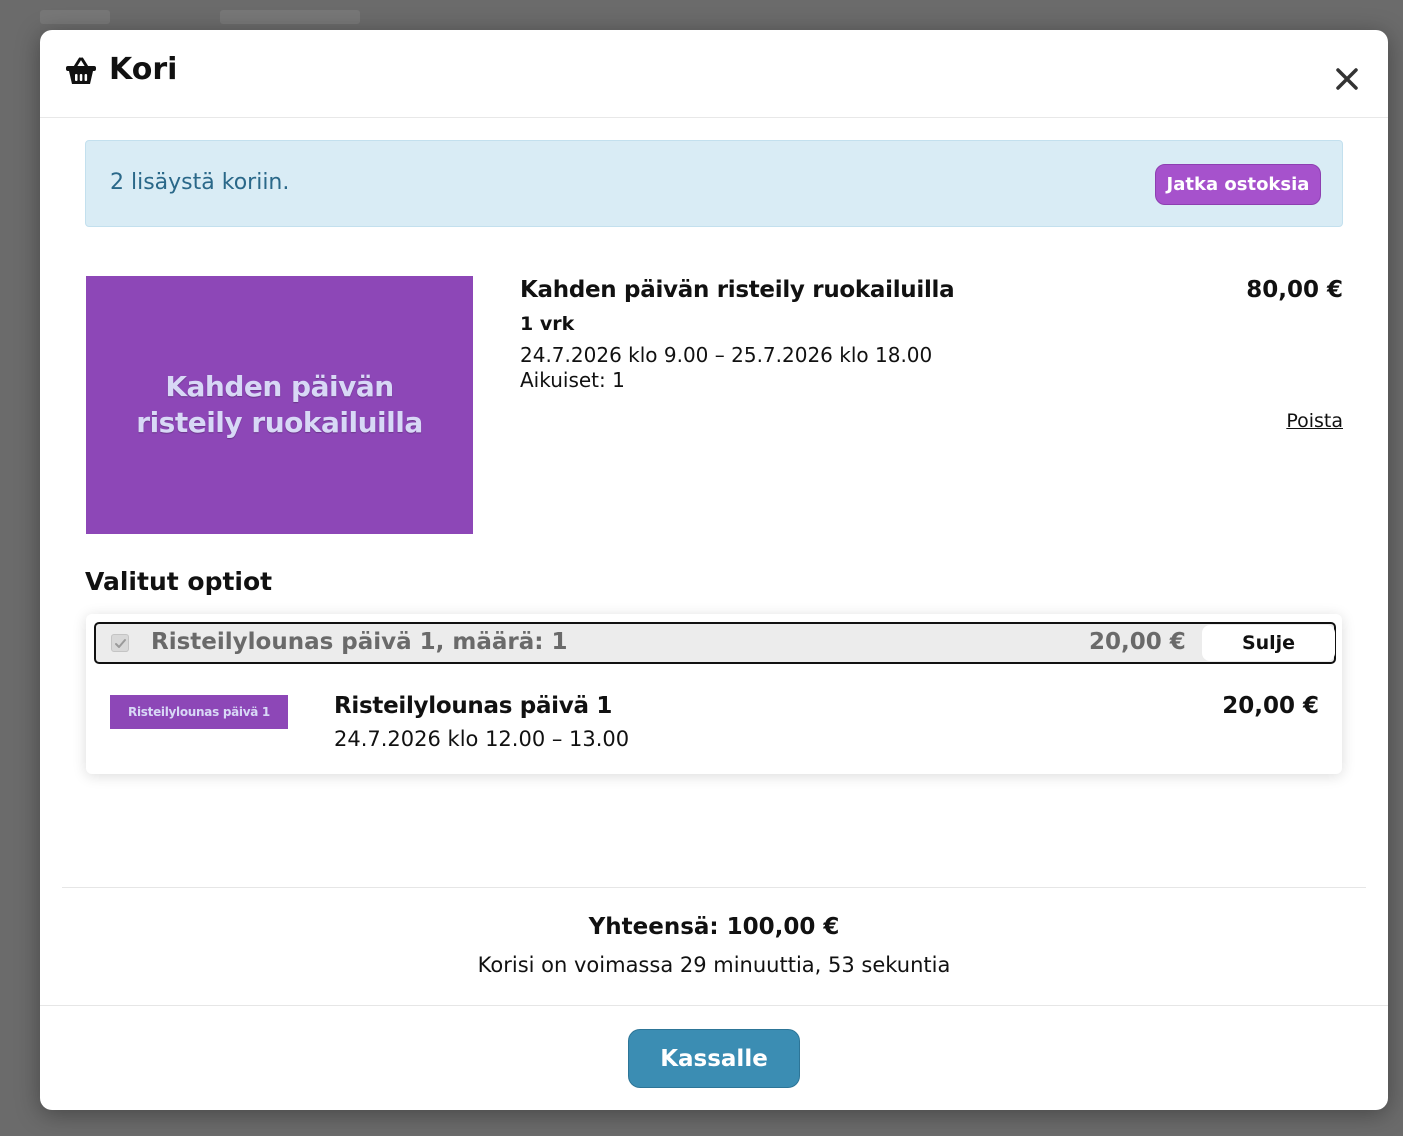  I want to click on close-option-button: Sulje, so click(1268, 643).